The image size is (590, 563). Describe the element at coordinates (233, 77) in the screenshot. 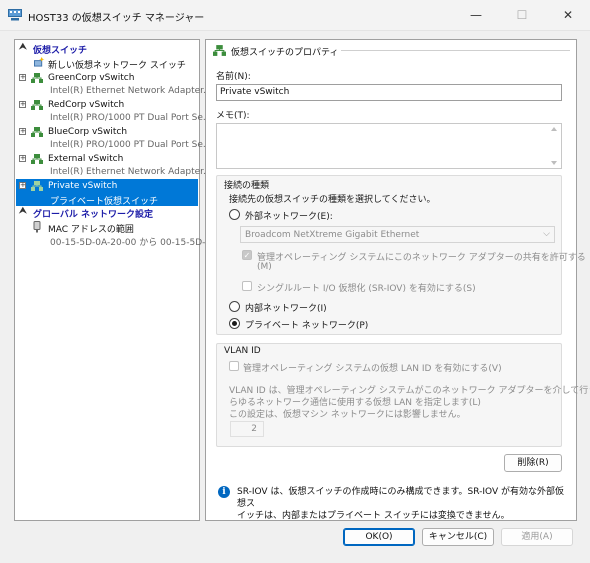

I see `name-label: 名前(N):` at that location.